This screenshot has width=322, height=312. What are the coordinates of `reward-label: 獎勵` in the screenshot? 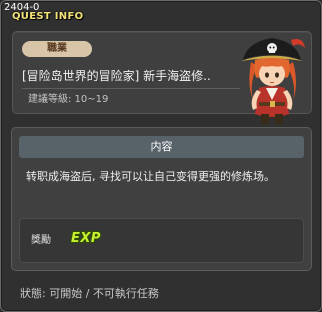 It's located at (41, 240).